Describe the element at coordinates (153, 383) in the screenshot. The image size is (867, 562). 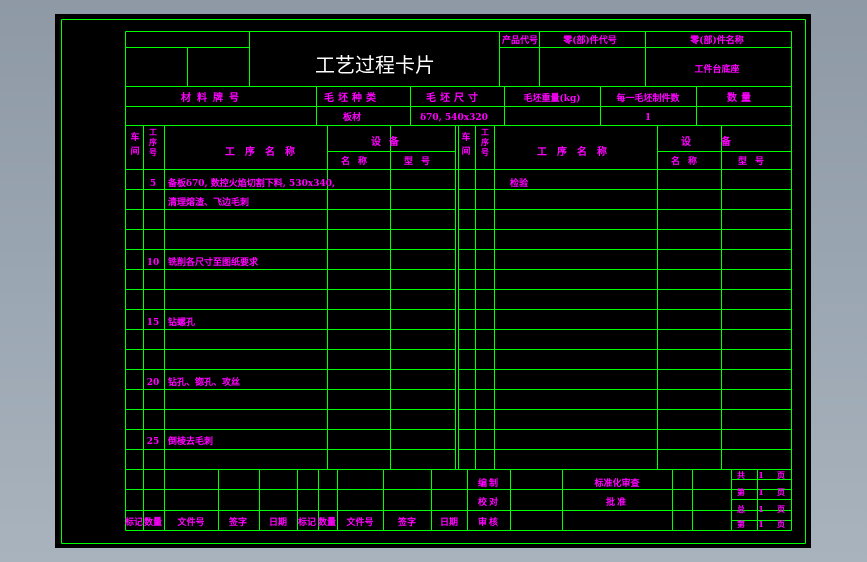
I see `op-no: 20` at that location.